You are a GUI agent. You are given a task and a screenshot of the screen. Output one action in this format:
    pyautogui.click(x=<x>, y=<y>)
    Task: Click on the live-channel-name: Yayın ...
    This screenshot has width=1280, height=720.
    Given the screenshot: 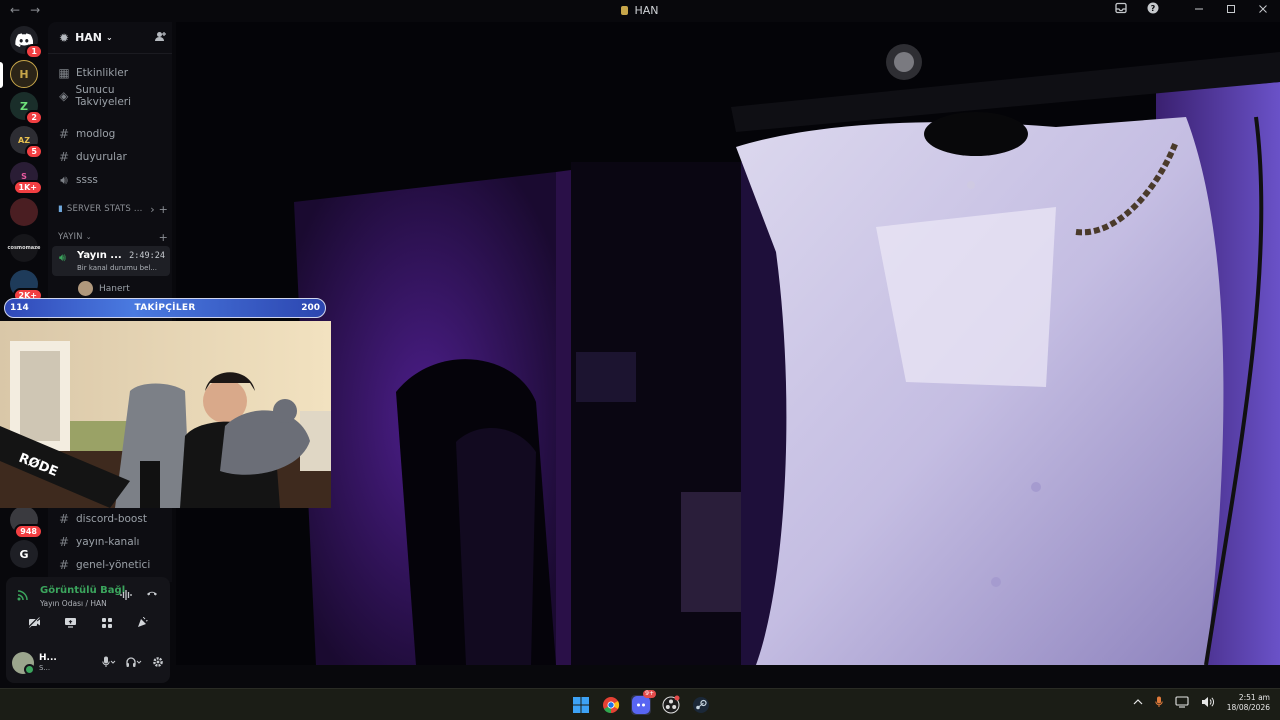 What is the action you would take?
    pyautogui.click(x=99, y=255)
    